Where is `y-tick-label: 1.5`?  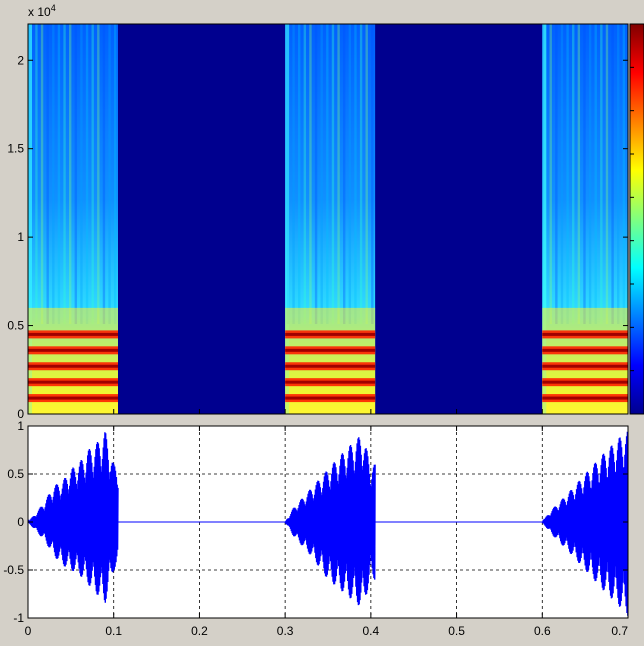
y-tick-label: 1.5 is located at coordinates (15, 149).